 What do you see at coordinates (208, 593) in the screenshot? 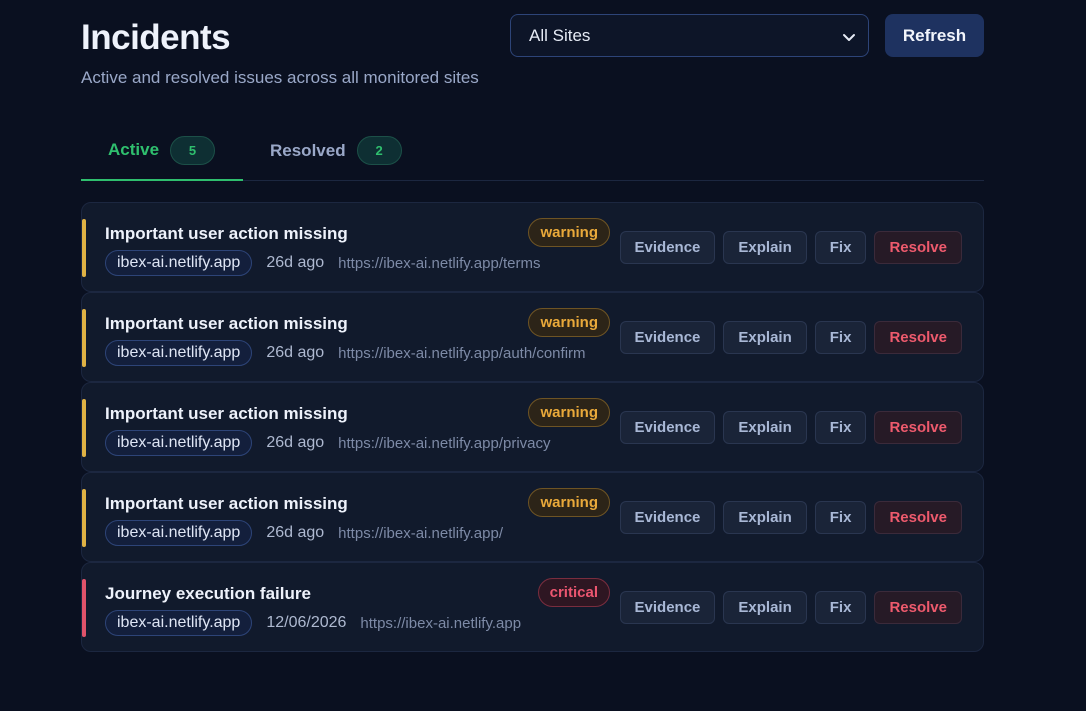
I see `incident-title: Journey execution failure` at bounding box center [208, 593].